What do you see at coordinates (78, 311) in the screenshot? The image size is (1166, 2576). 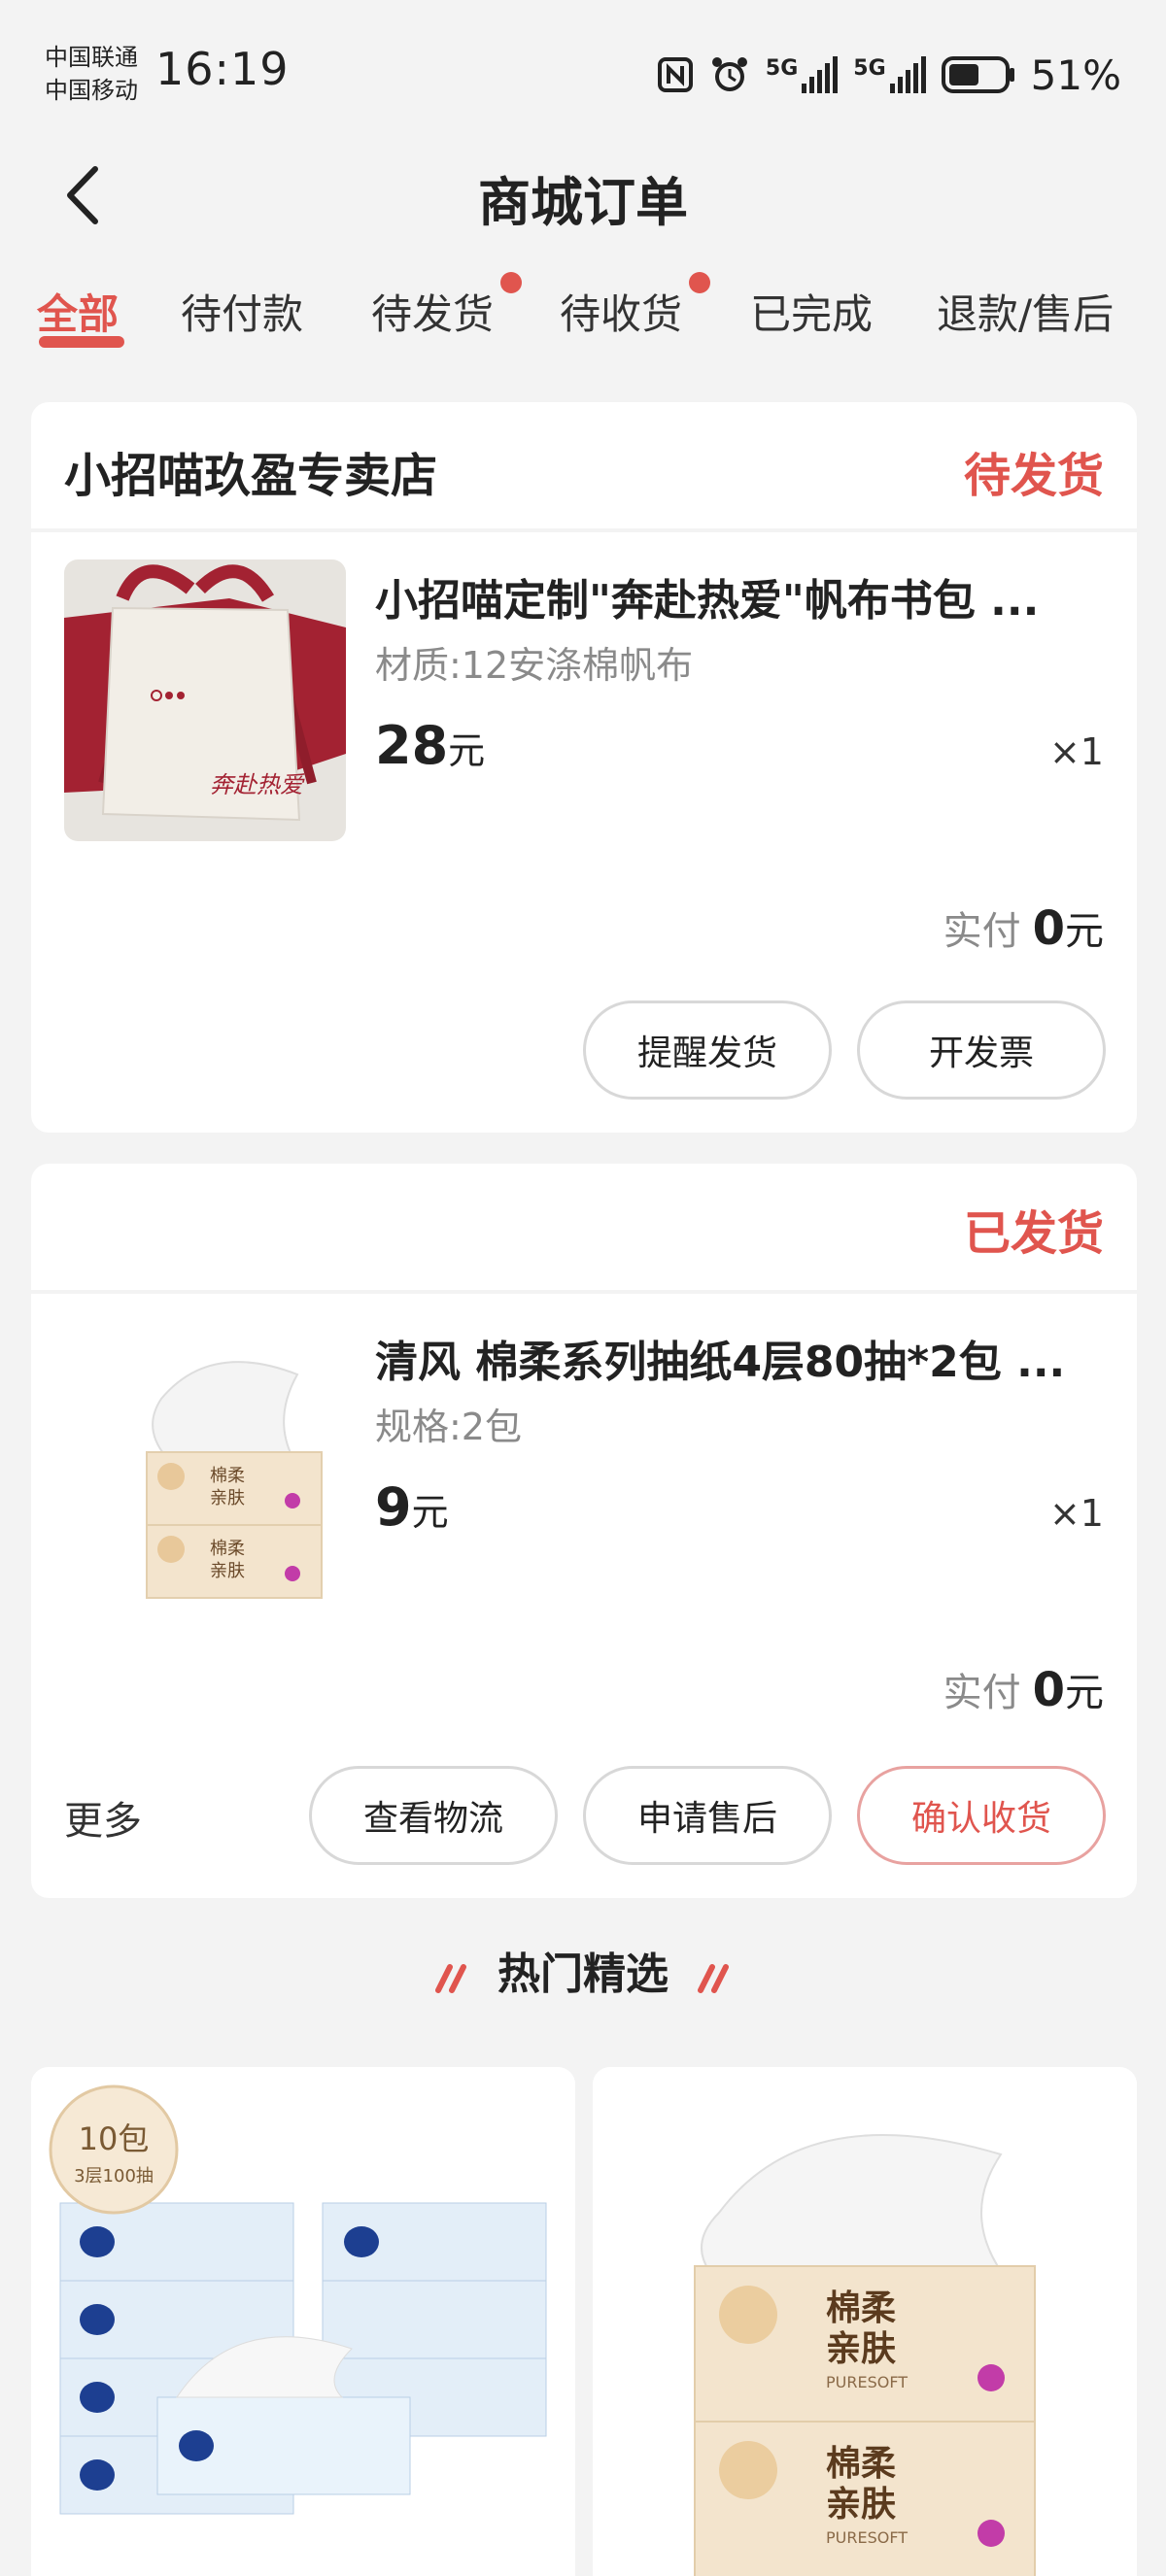 I see `tab-all: 全部` at bounding box center [78, 311].